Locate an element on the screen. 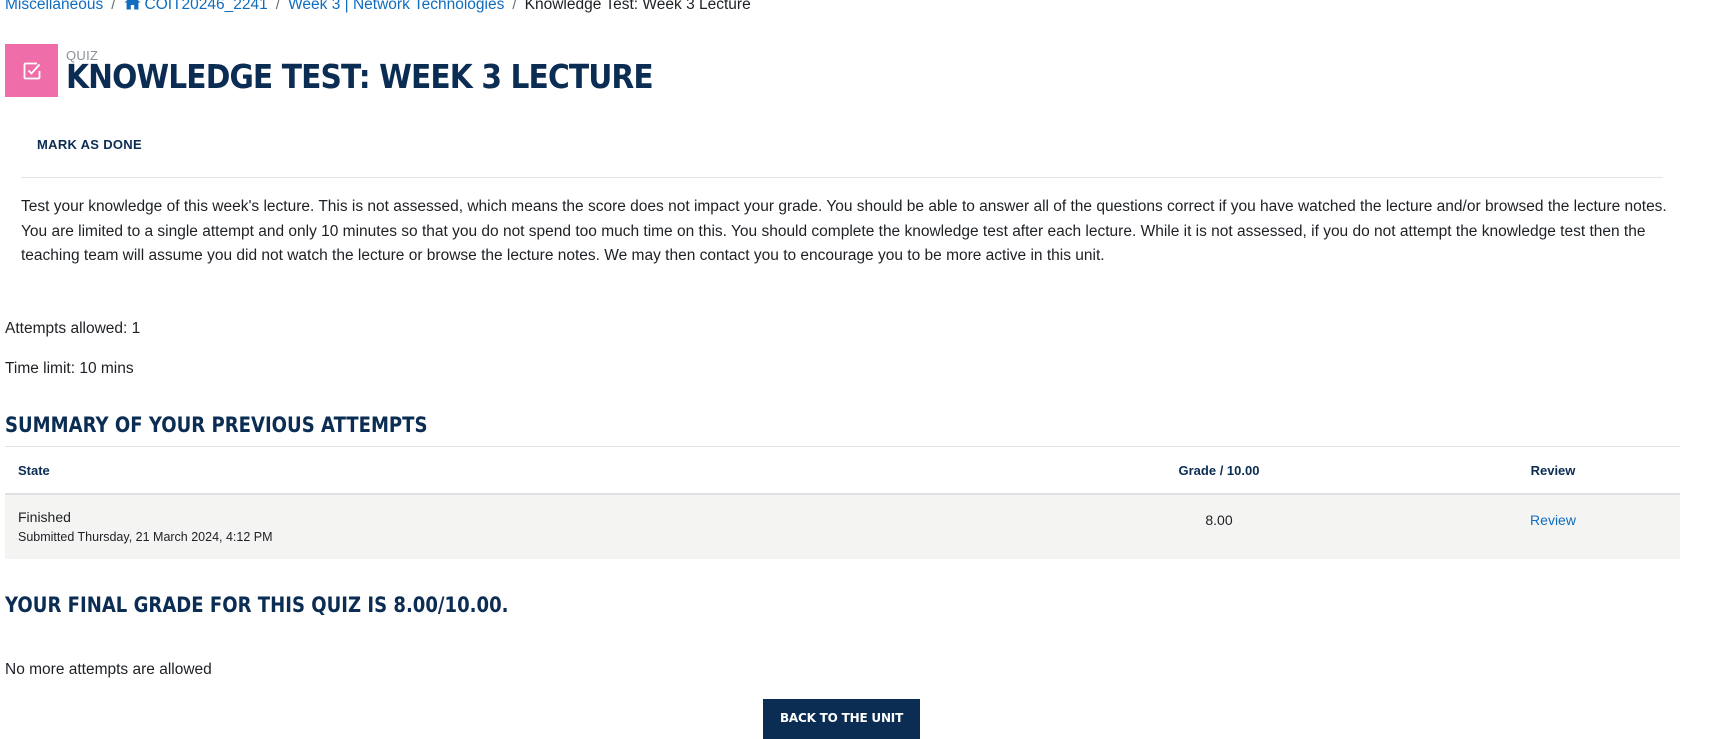 The image size is (1710, 739). summary-heading: SUMMARY OF YOUR PREVIOUS ATTEMPTS is located at coordinates (216, 425).